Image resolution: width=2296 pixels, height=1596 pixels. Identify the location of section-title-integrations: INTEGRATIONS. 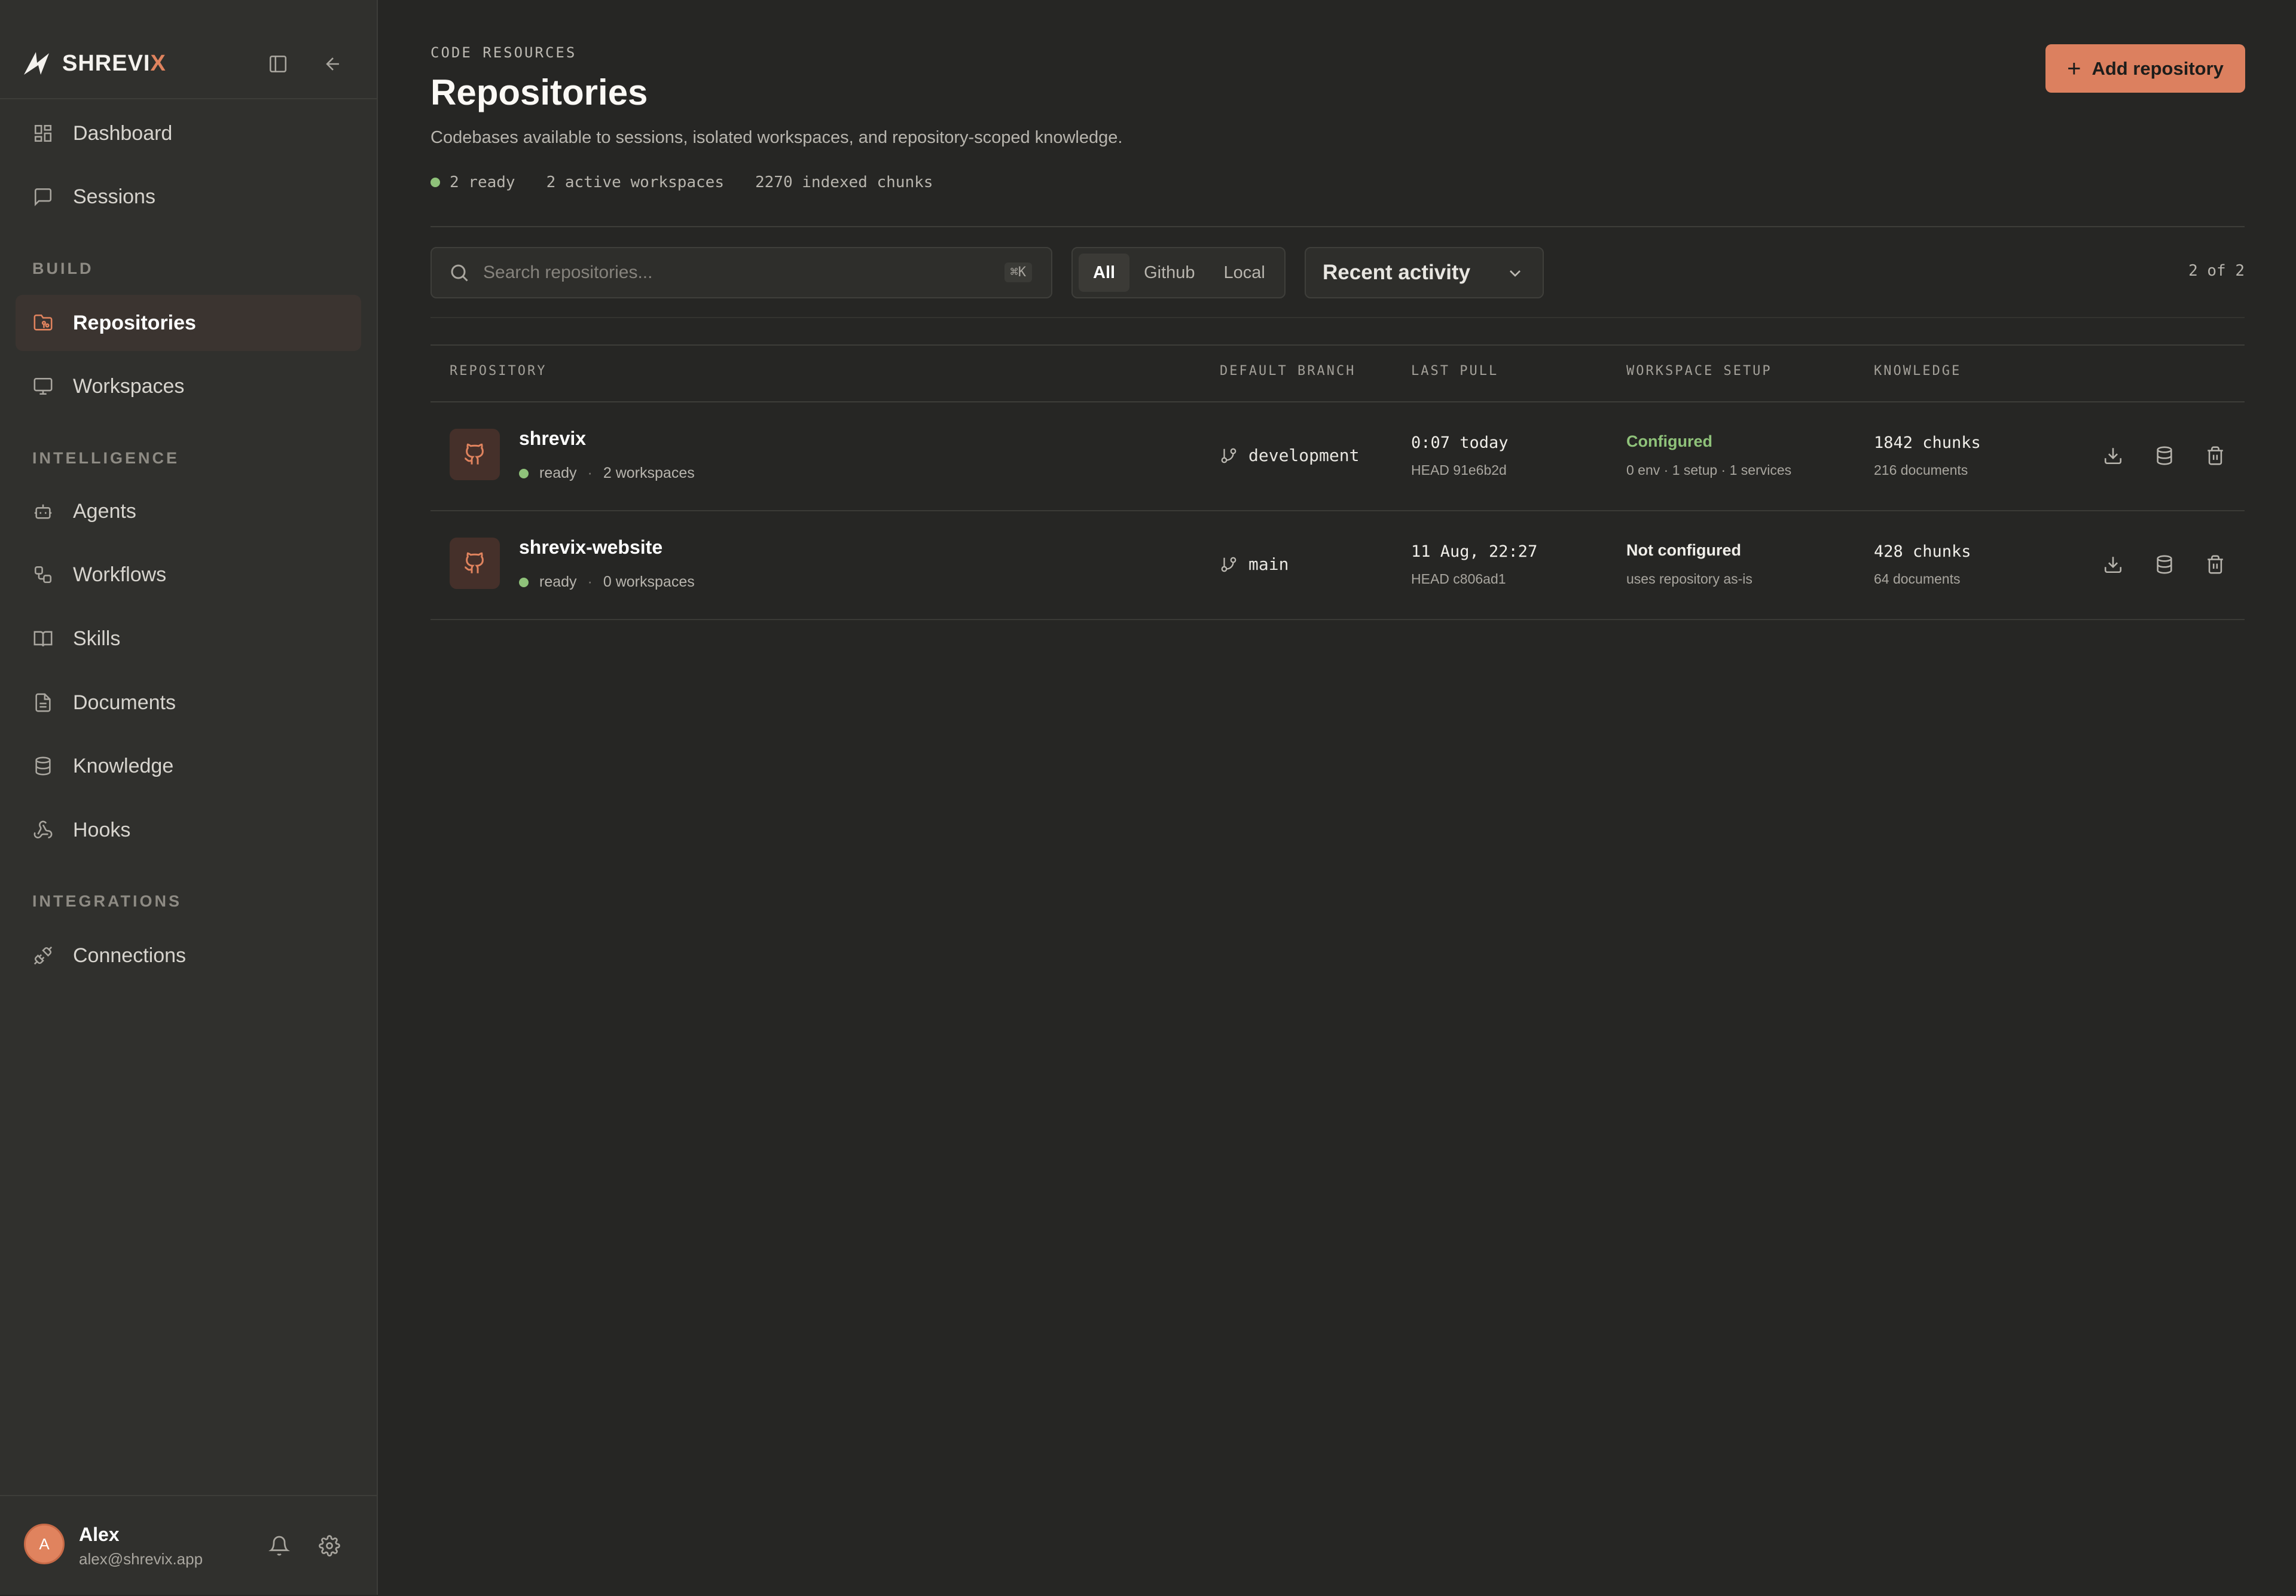
(107, 901).